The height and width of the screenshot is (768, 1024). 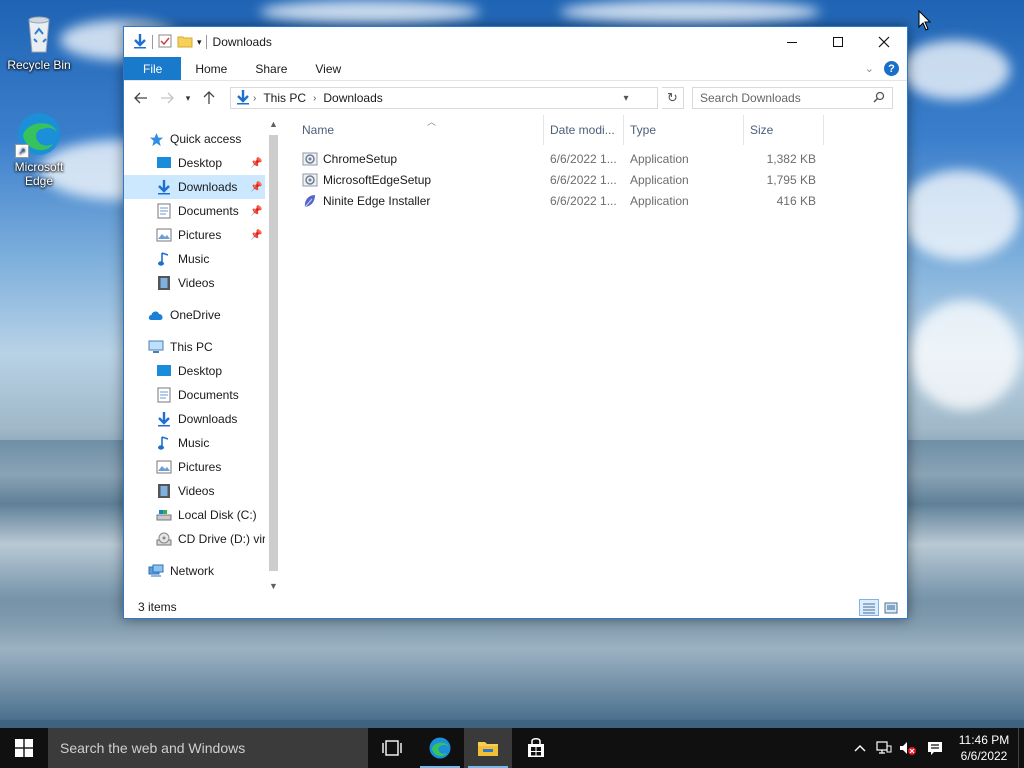 I want to click on nav-pc-videos: Videos, so click(x=203, y=491).